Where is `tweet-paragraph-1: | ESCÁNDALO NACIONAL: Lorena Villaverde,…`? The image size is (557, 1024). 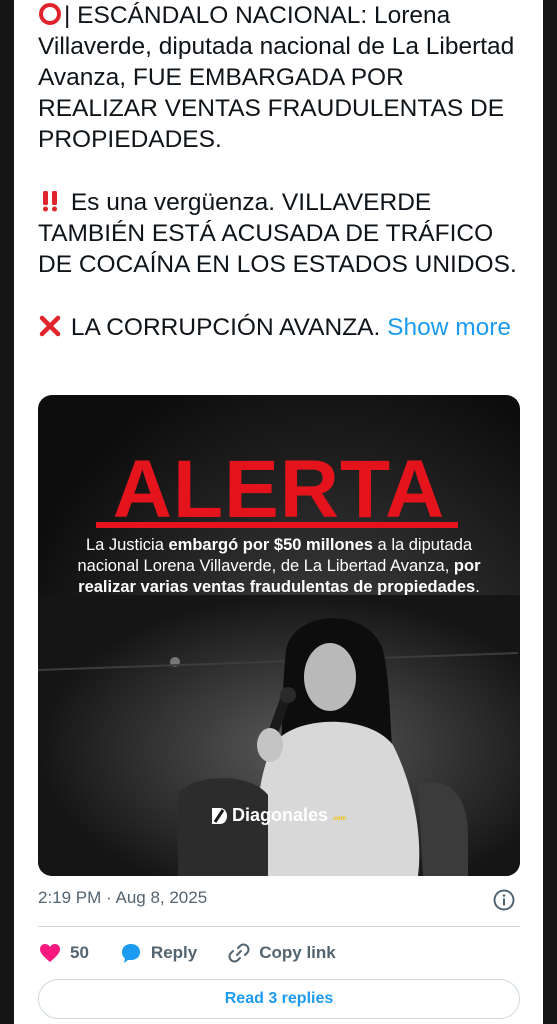 tweet-paragraph-1: | ESCÁNDALO NACIONAL: Lorena Villaverde,… is located at coordinates (278, 77).